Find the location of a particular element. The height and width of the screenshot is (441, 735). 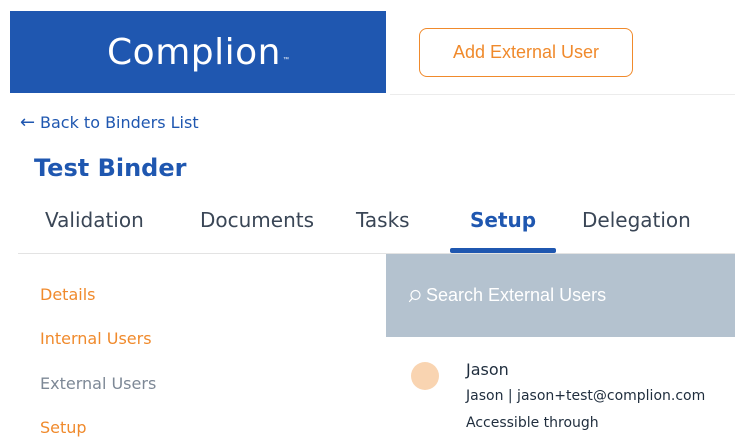

arrow-left-icon: ← is located at coordinates (28, 122).